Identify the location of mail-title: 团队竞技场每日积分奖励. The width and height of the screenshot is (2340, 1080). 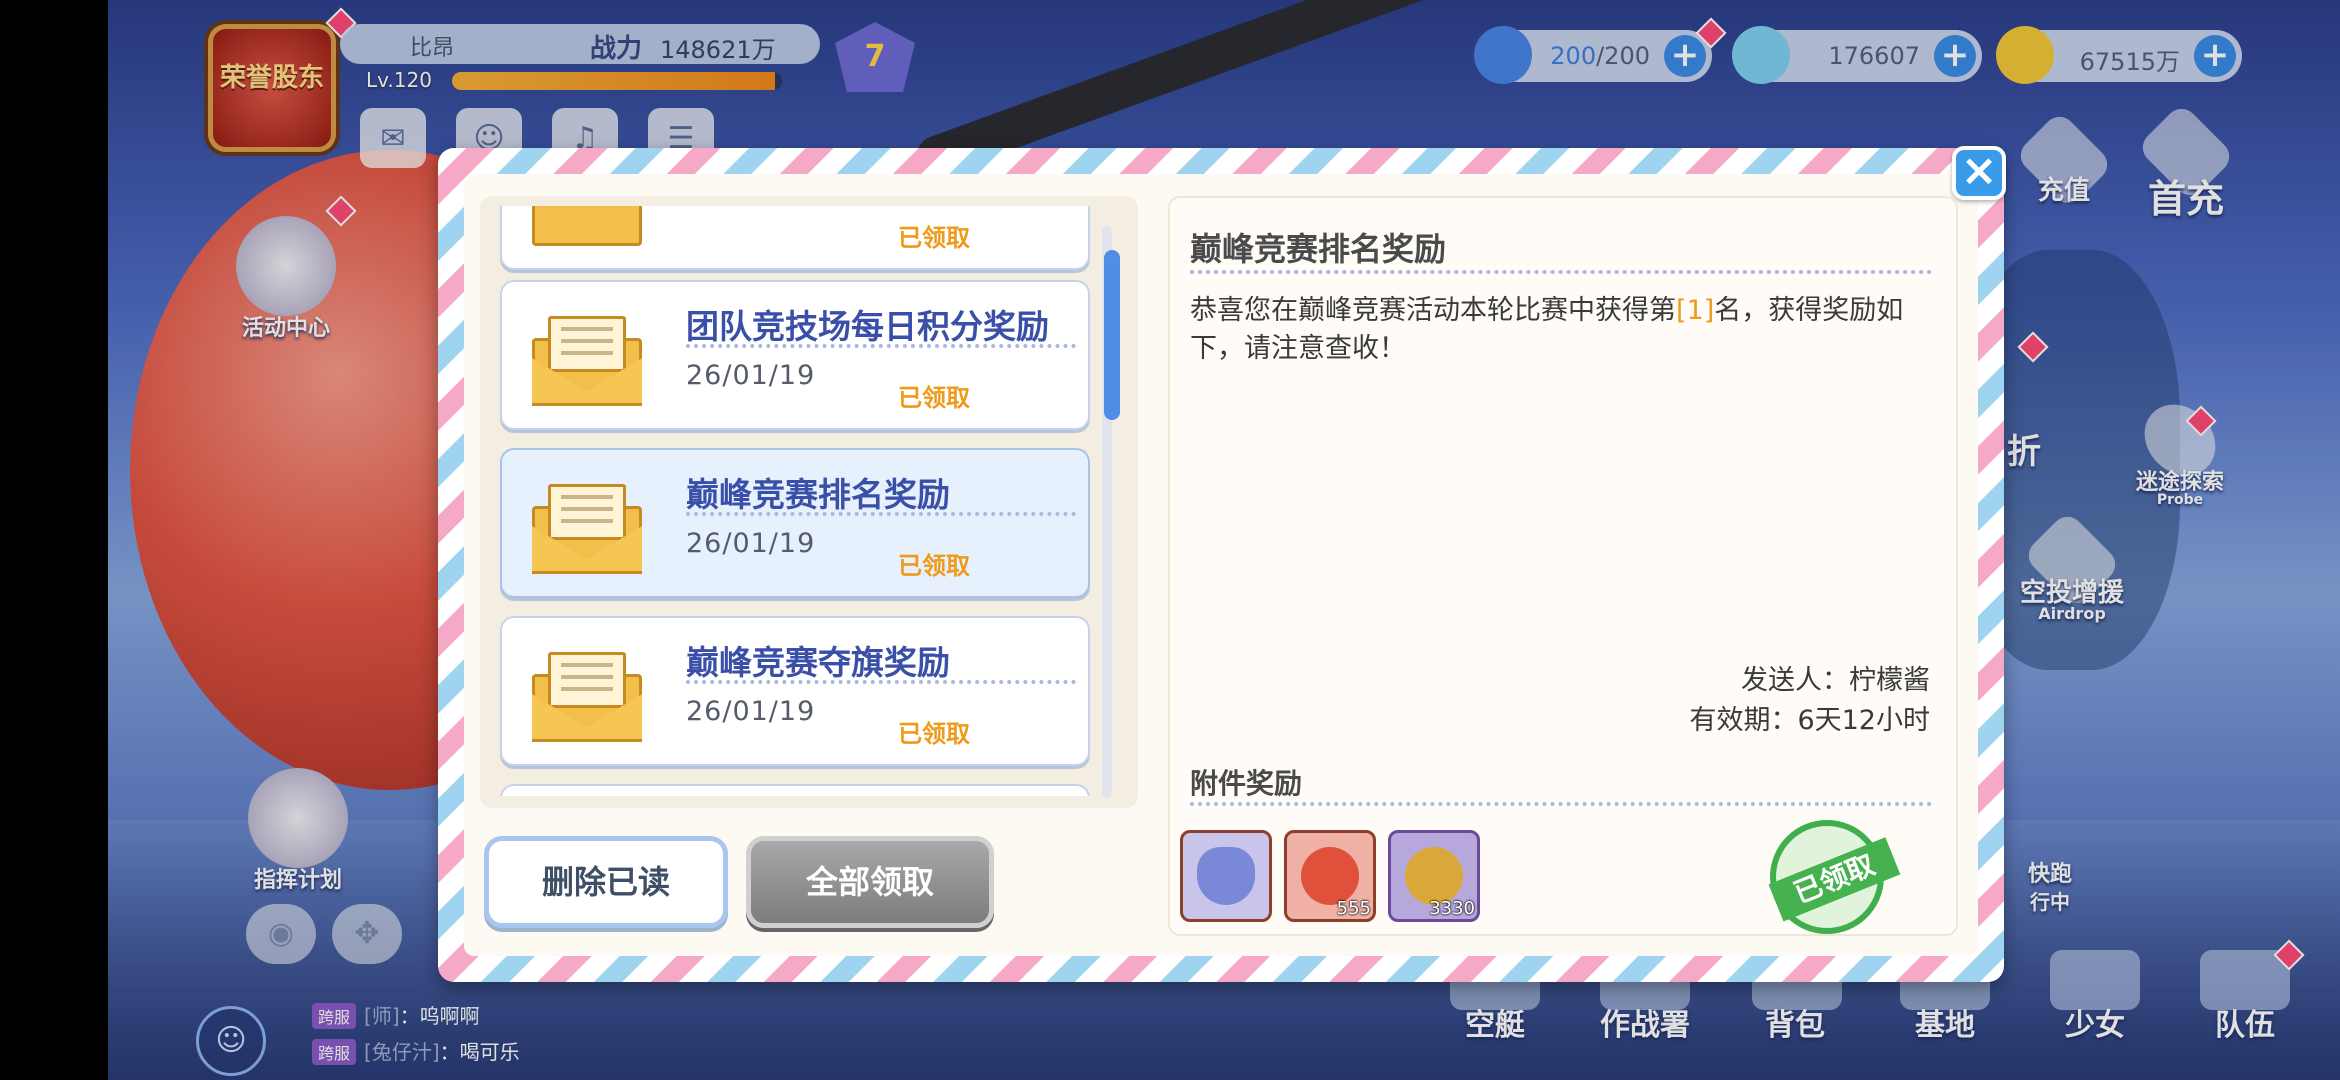
(867, 326).